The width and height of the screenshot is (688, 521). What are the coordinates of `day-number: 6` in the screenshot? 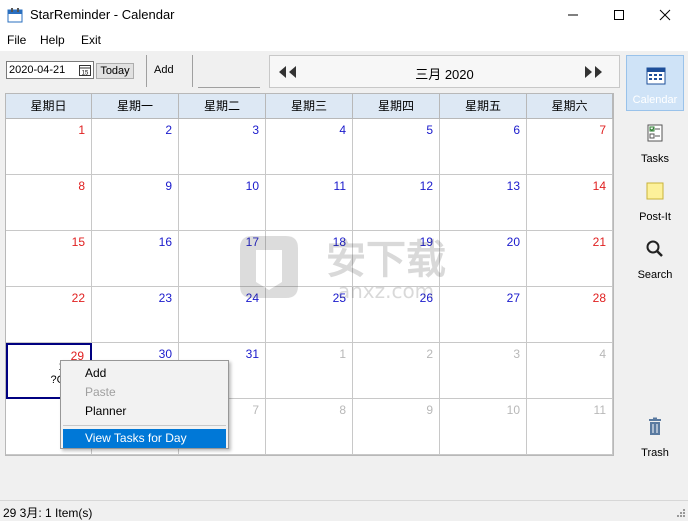 It's located at (516, 130).